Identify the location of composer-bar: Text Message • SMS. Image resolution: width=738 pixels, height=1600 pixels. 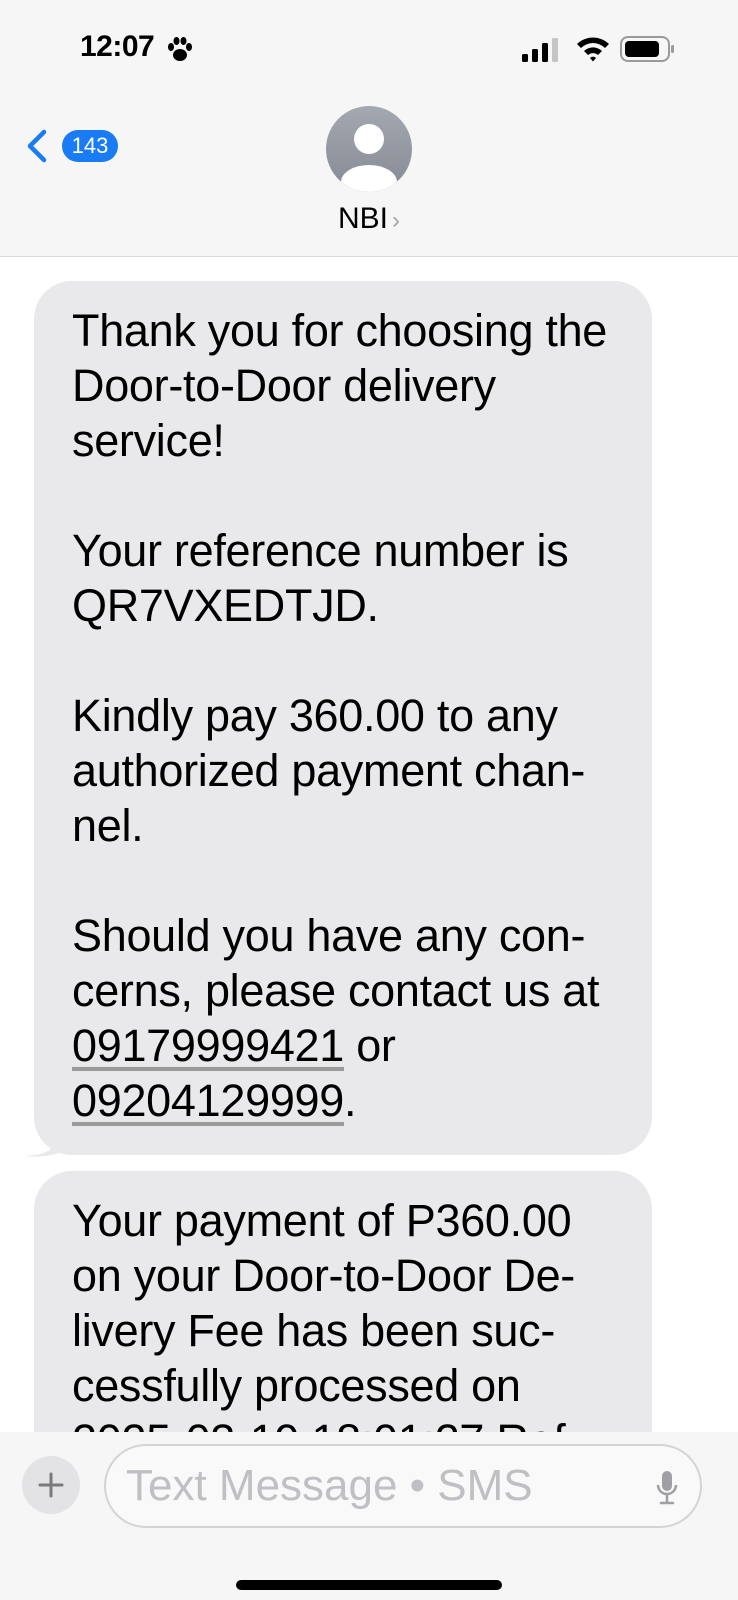
(369, 1516).